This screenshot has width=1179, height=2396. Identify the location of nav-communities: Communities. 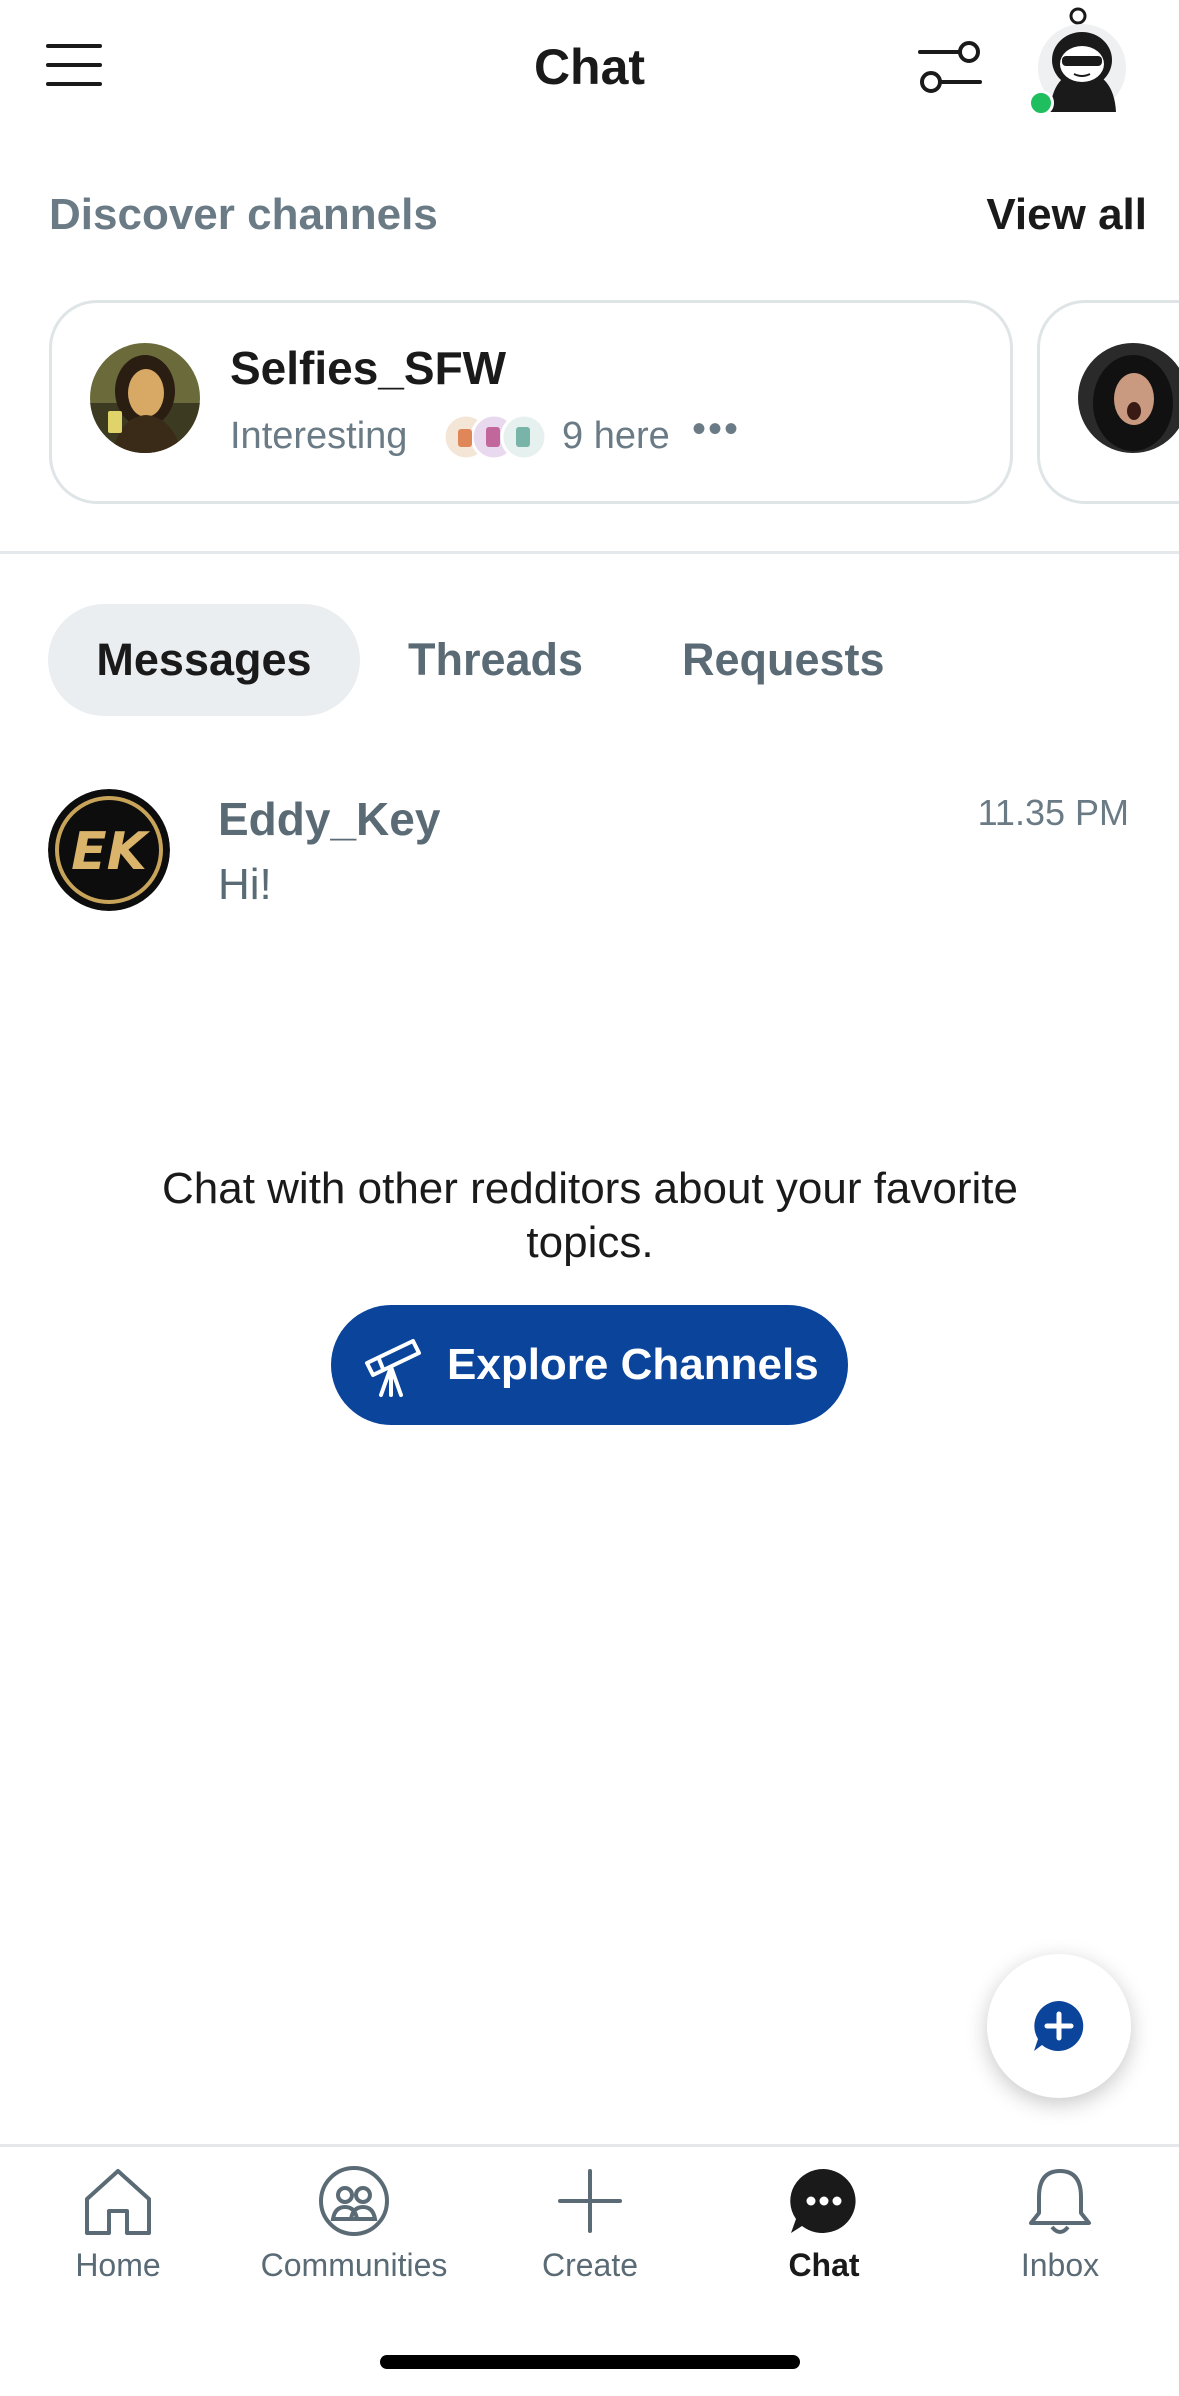
(354, 2255).